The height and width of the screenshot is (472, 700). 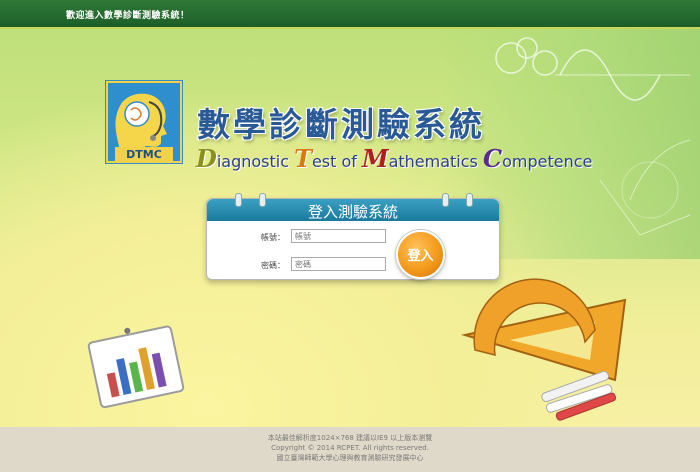 What do you see at coordinates (338, 236) in the screenshot?
I see `account-input` at bounding box center [338, 236].